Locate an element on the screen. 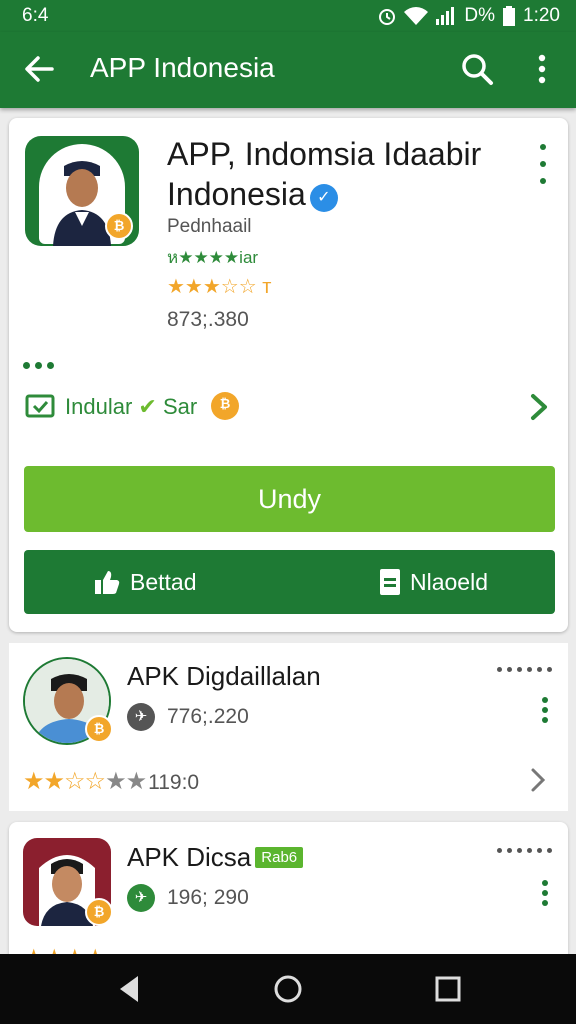 The height and width of the screenshot is (1024, 576). signal-icon is located at coordinates (445, 16).